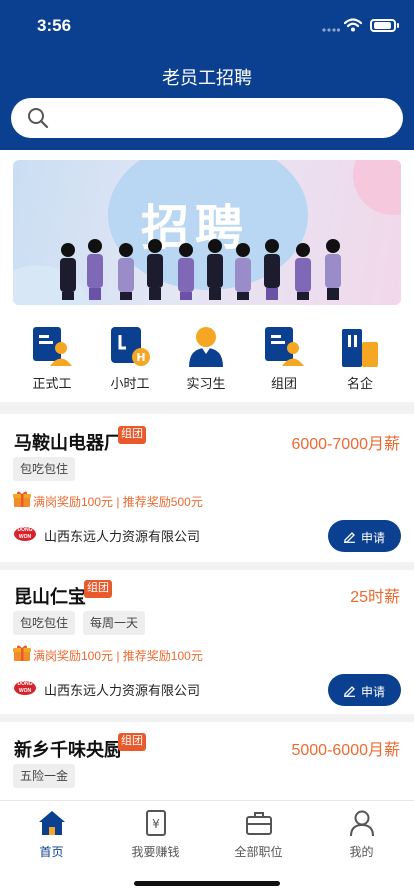  Describe the element at coordinates (221, 118) in the screenshot. I see `search-input` at that location.